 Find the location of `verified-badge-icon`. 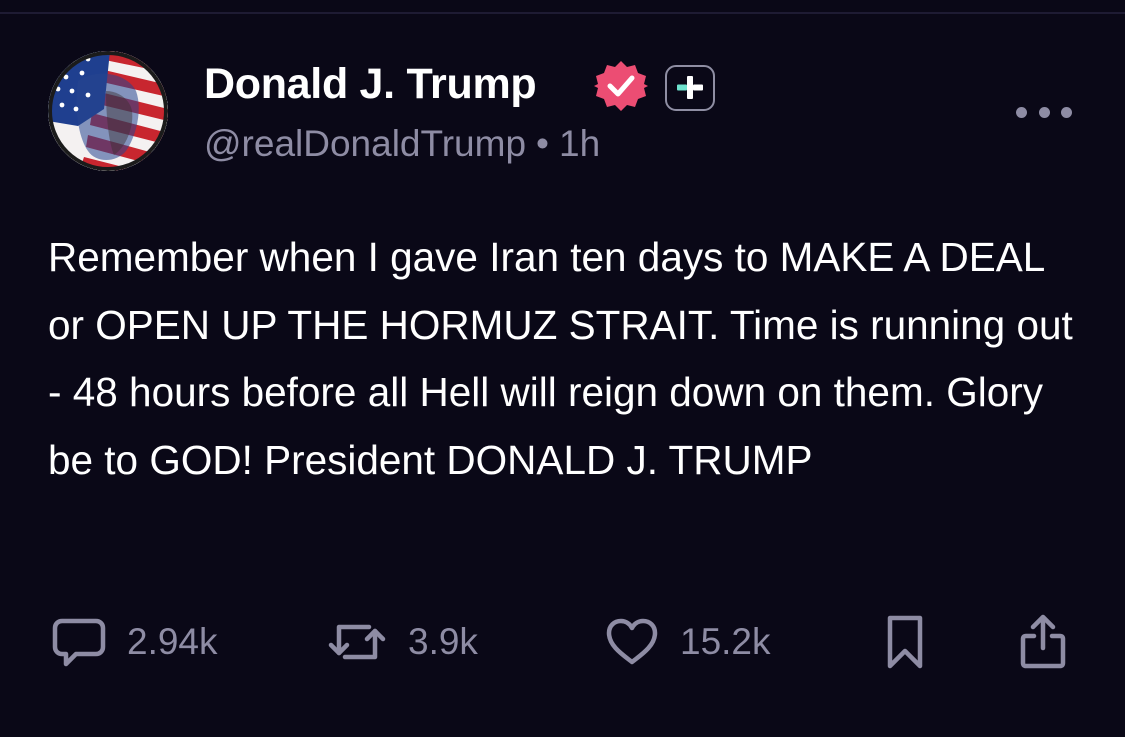

verified-badge-icon is located at coordinates (621, 86).